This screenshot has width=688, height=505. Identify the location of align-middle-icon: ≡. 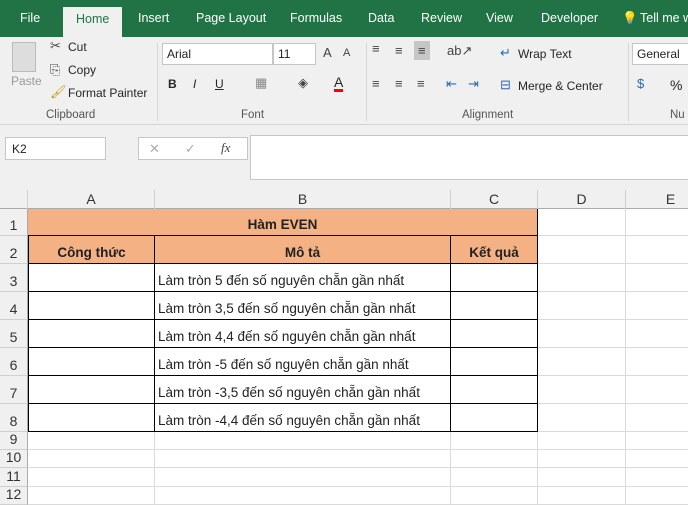
(399, 50).